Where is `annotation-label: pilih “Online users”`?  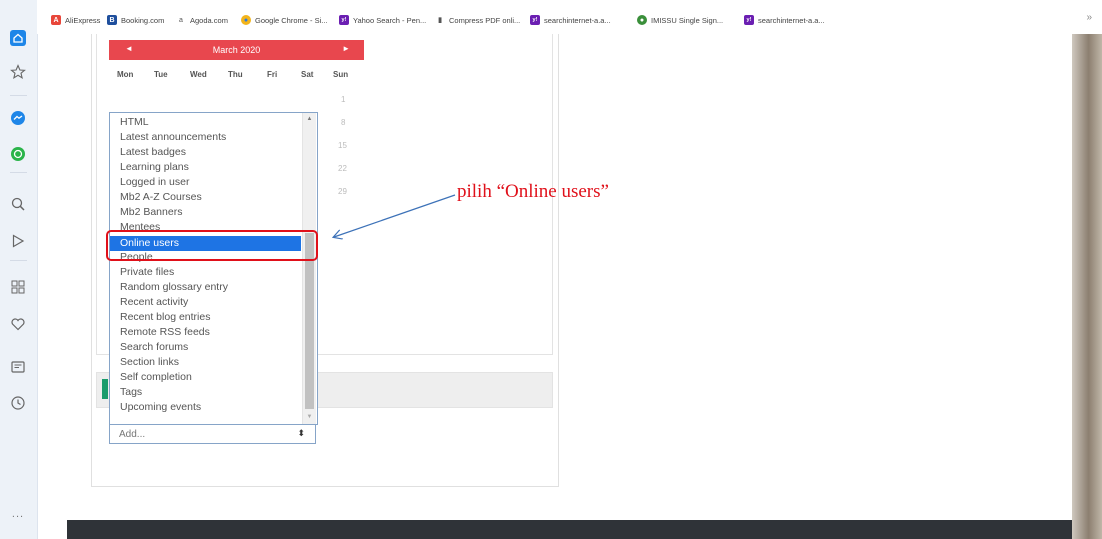 annotation-label: pilih “Online users” is located at coordinates (533, 191).